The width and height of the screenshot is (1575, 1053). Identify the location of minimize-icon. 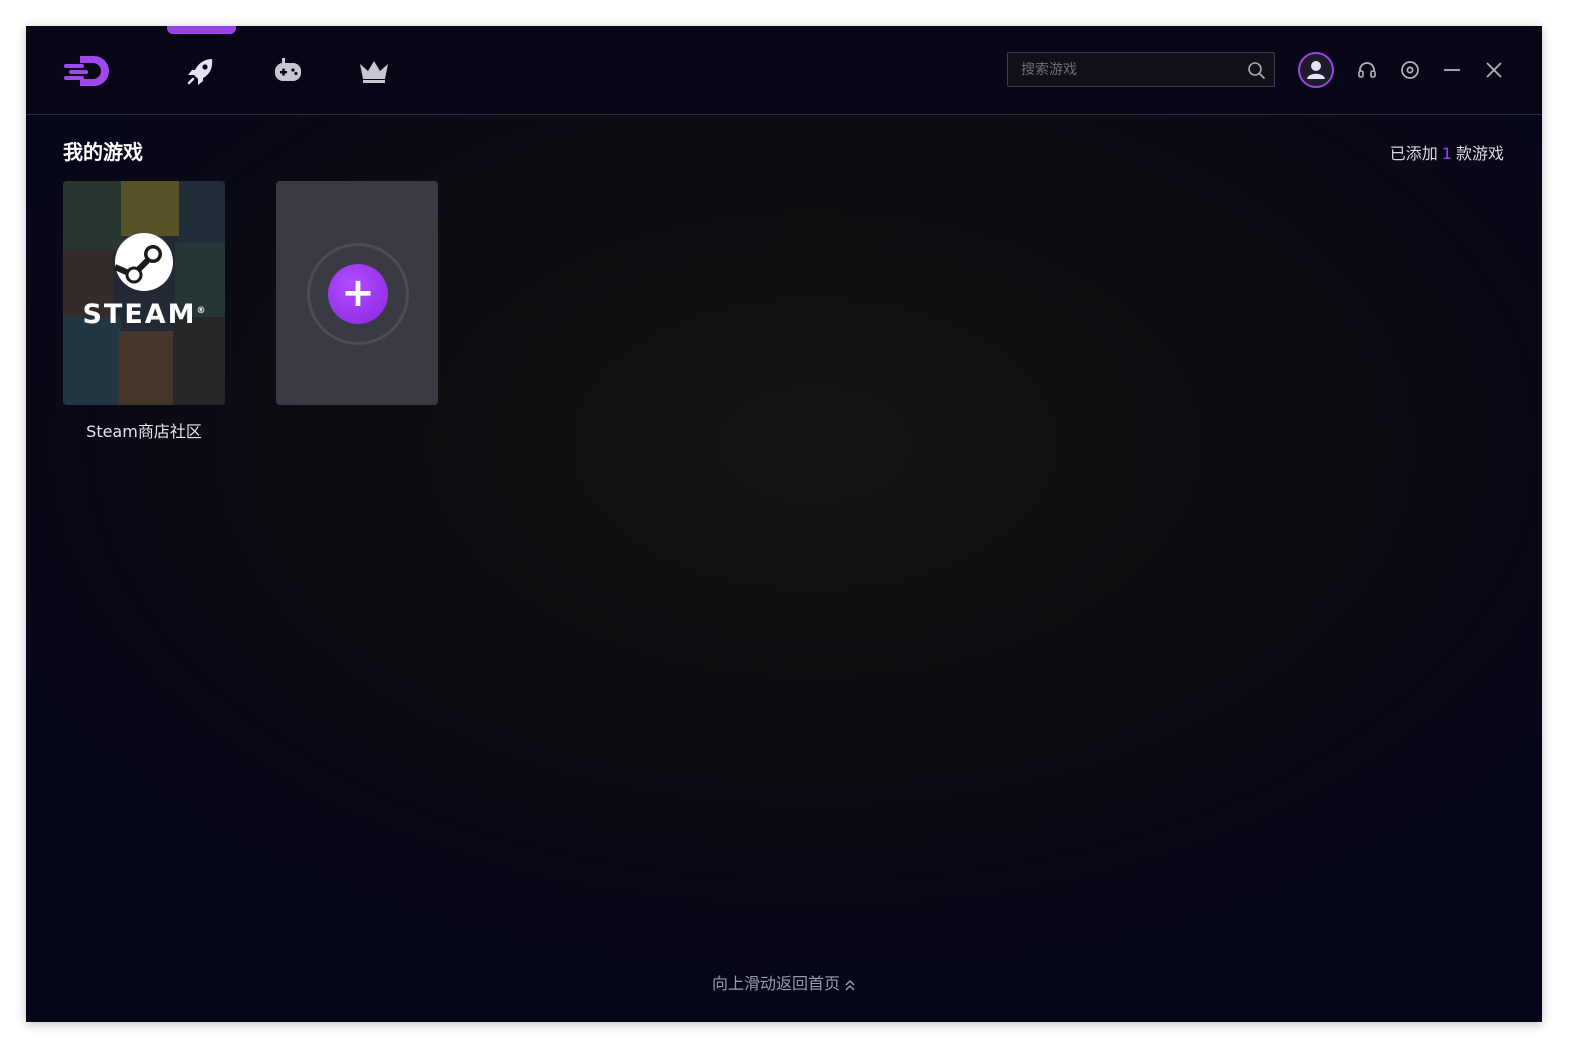
(1452, 70).